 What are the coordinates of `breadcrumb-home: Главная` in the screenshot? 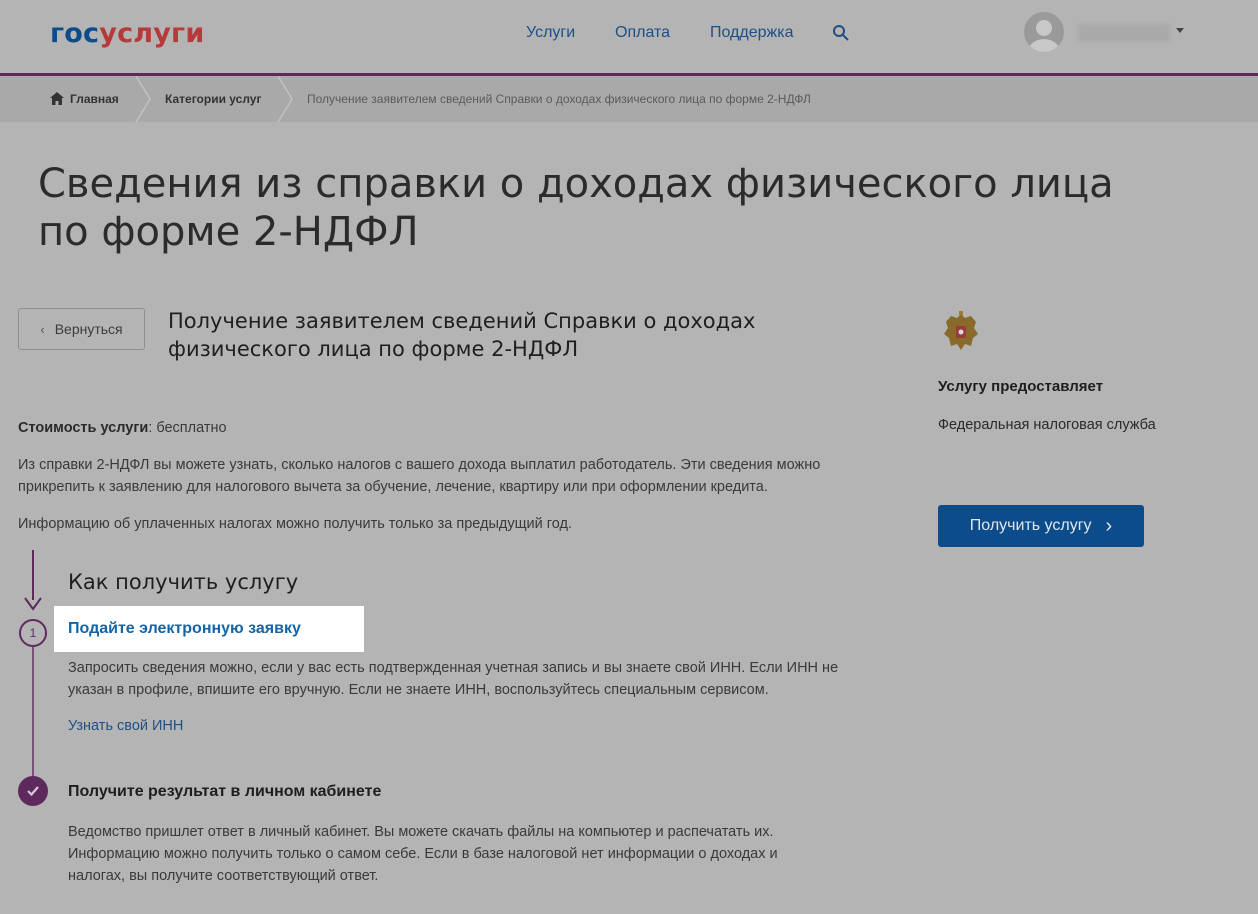 It's located at (94, 99).